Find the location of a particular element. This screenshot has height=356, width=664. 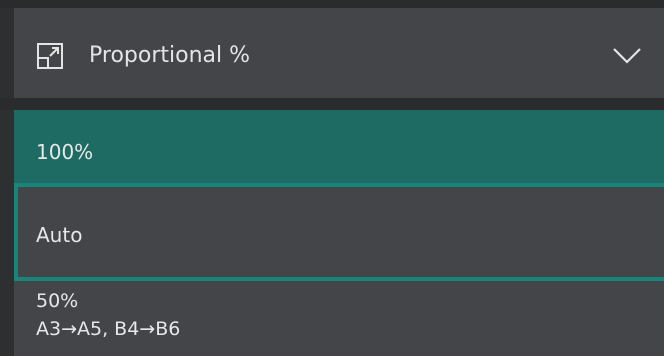

option-label: Auto is located at coordinates (59, 235).